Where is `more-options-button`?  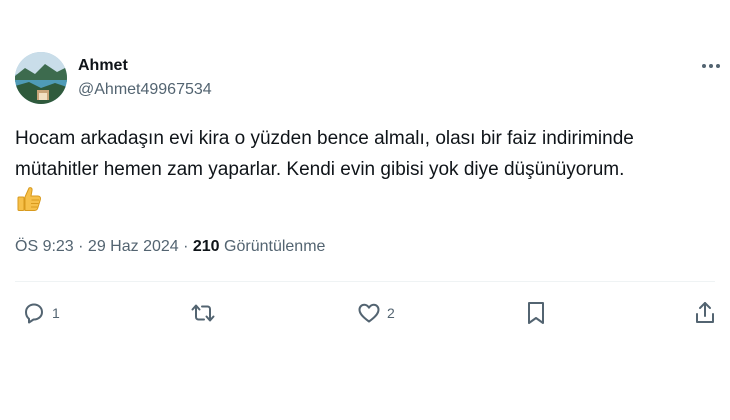
more-options-button is located at coordinates (711, 66).